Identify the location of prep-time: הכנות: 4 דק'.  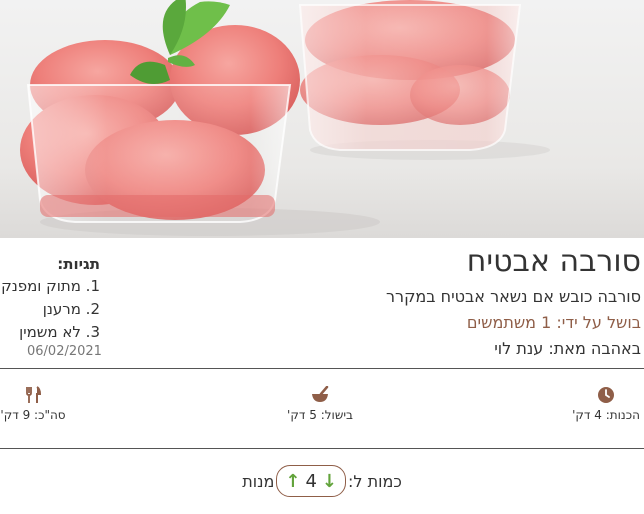
(606, 404).